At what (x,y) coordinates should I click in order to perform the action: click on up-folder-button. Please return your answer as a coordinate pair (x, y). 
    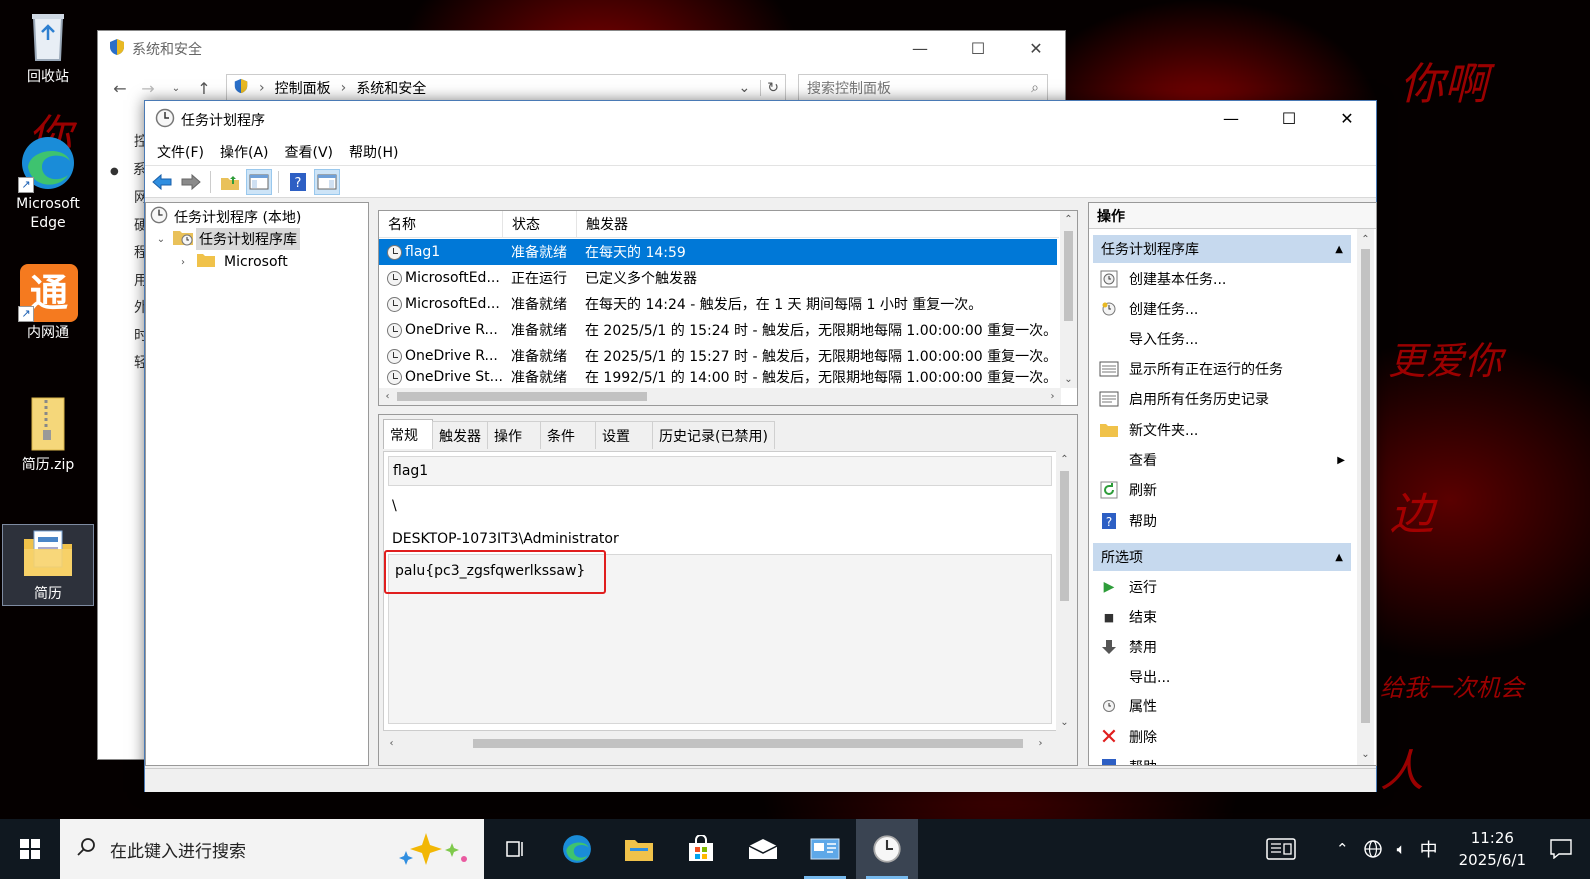
    Looking at the image, I should click on (230, 182).